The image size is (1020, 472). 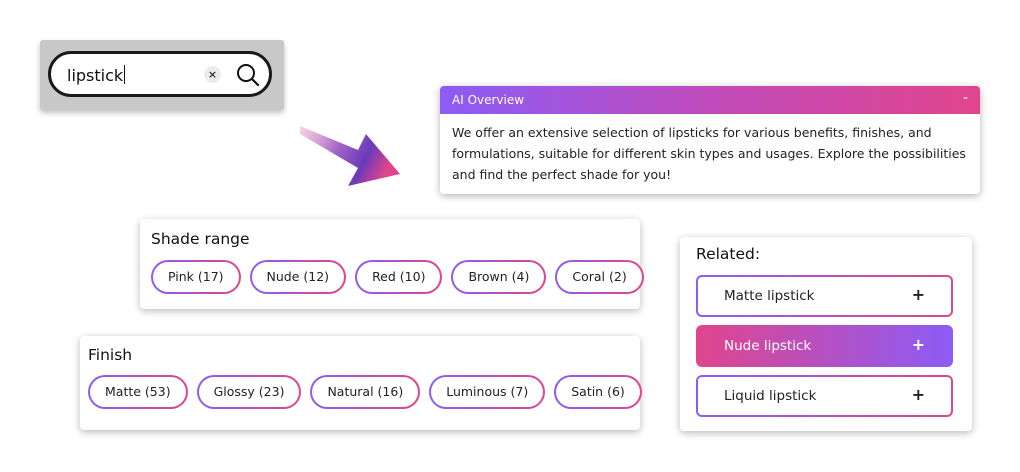 I want to click on chip-pink: Pink (17), so click(x=196, y=277).